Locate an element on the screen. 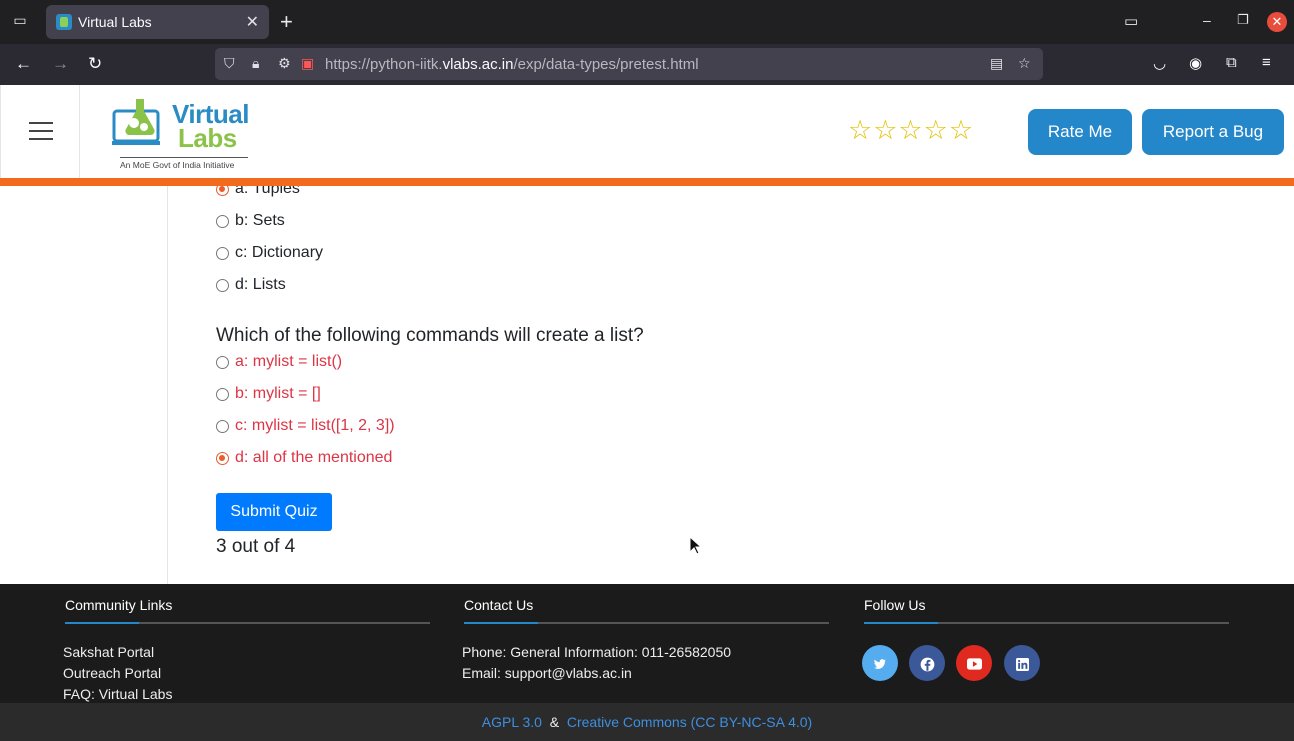 The width and height of the screenshot is (1294, 741). option-c: c: mylist = list([1, 2, 3]) is located at coordinates (305, 426).